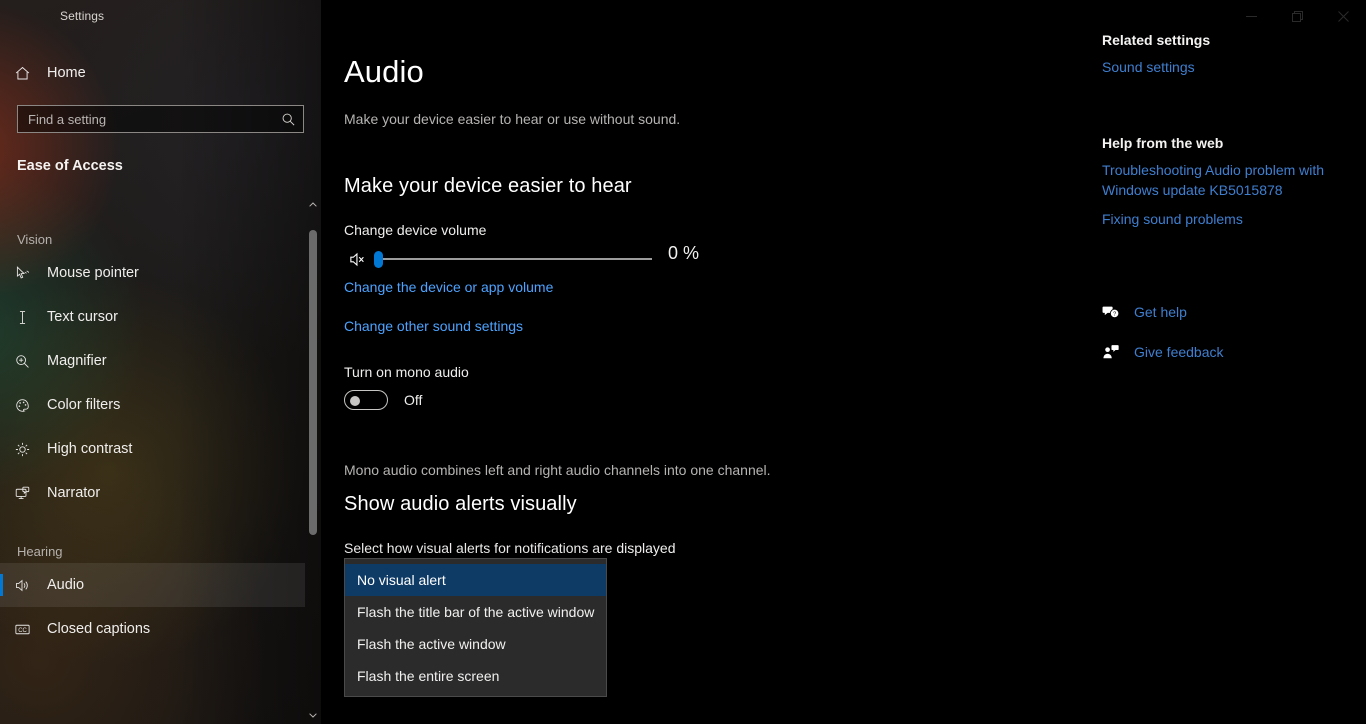 The height and width of the screenshot is (724, 1366). Describe the element at coordinates (355, 401) in the screenshot. I see `toggle-knob` at that location.